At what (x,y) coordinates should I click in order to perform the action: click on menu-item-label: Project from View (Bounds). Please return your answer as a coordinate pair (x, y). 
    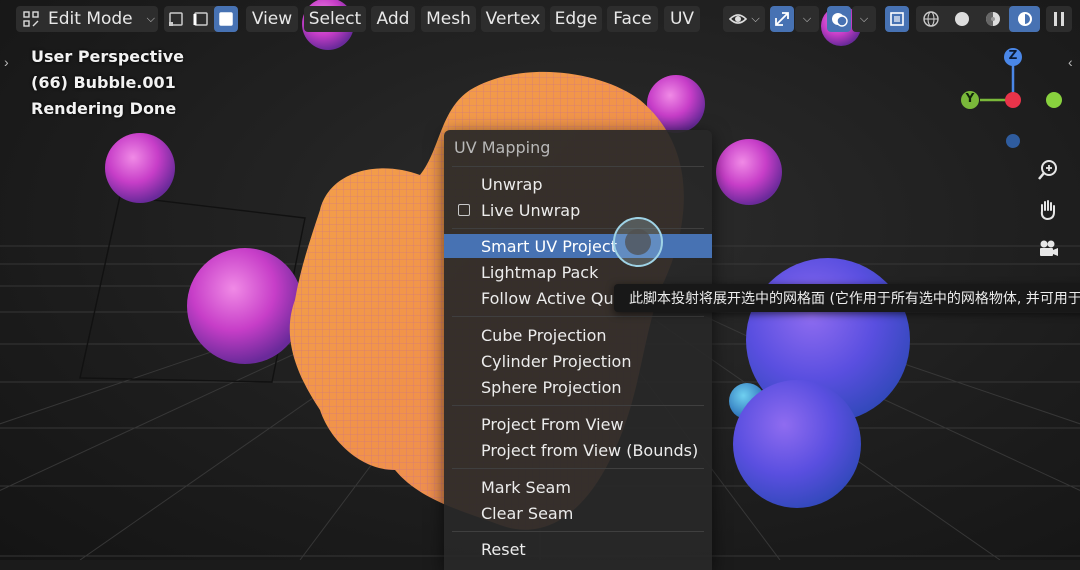
    Looking at the image, I should click on (590, 450).